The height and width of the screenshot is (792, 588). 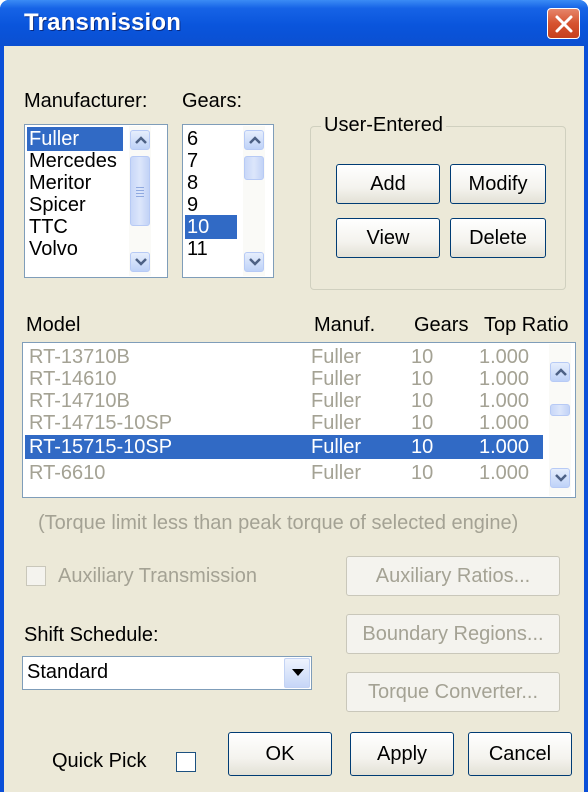 What do you see at coordinates (254, 201) in the screenshot?
I see `gears-scrollbar` at bounding box center [254, 201].